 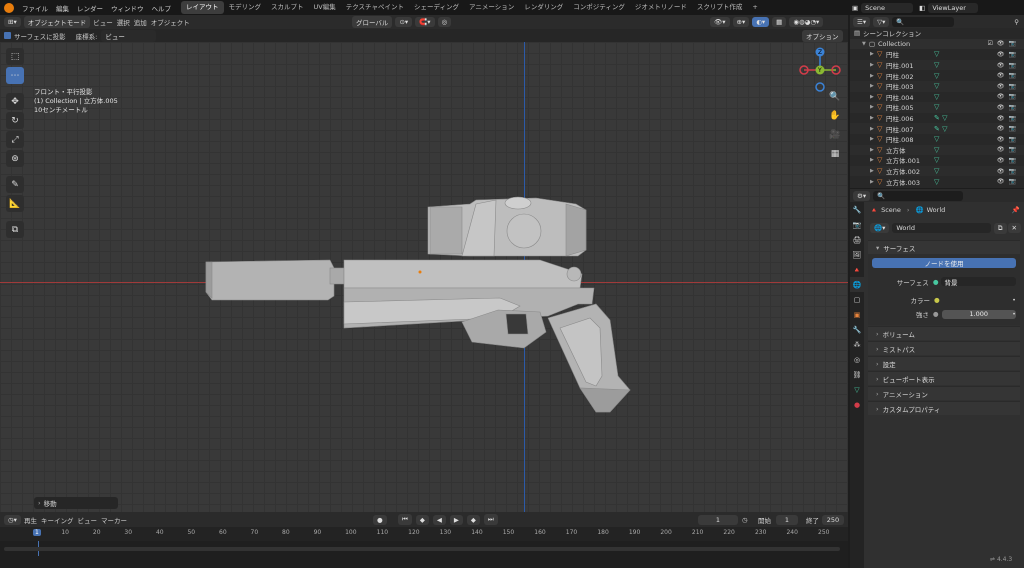 What do you see at coordinates (944, 263) in the screenshot?
I see `use-nodes-button: ノードを使用` at bounding box center [944, 263].